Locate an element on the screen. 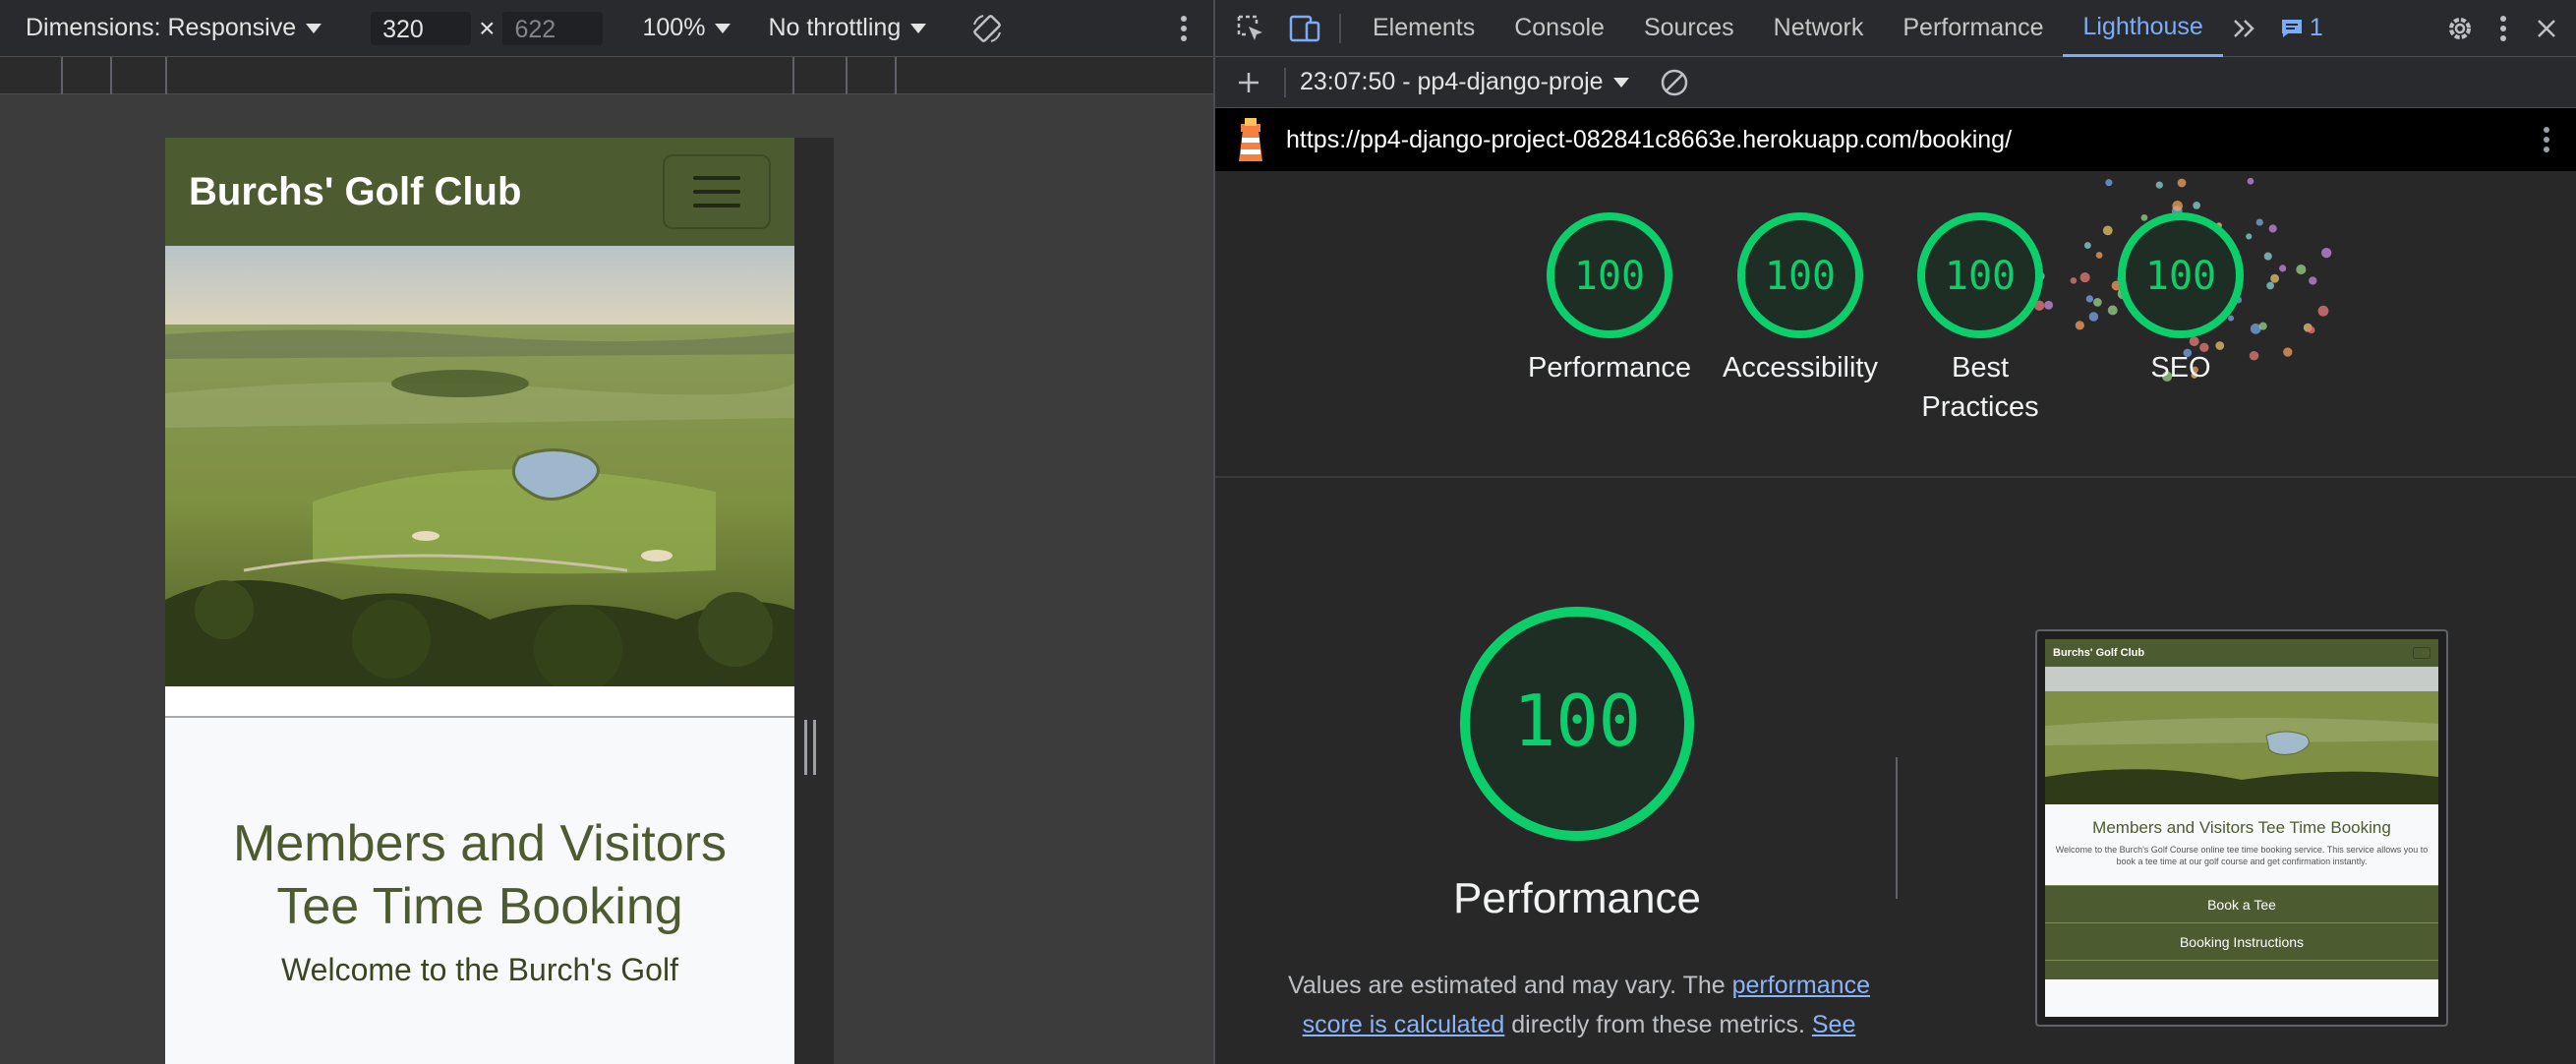  gauge-performance: 100 Performance is located at coordinates (1609, 298).